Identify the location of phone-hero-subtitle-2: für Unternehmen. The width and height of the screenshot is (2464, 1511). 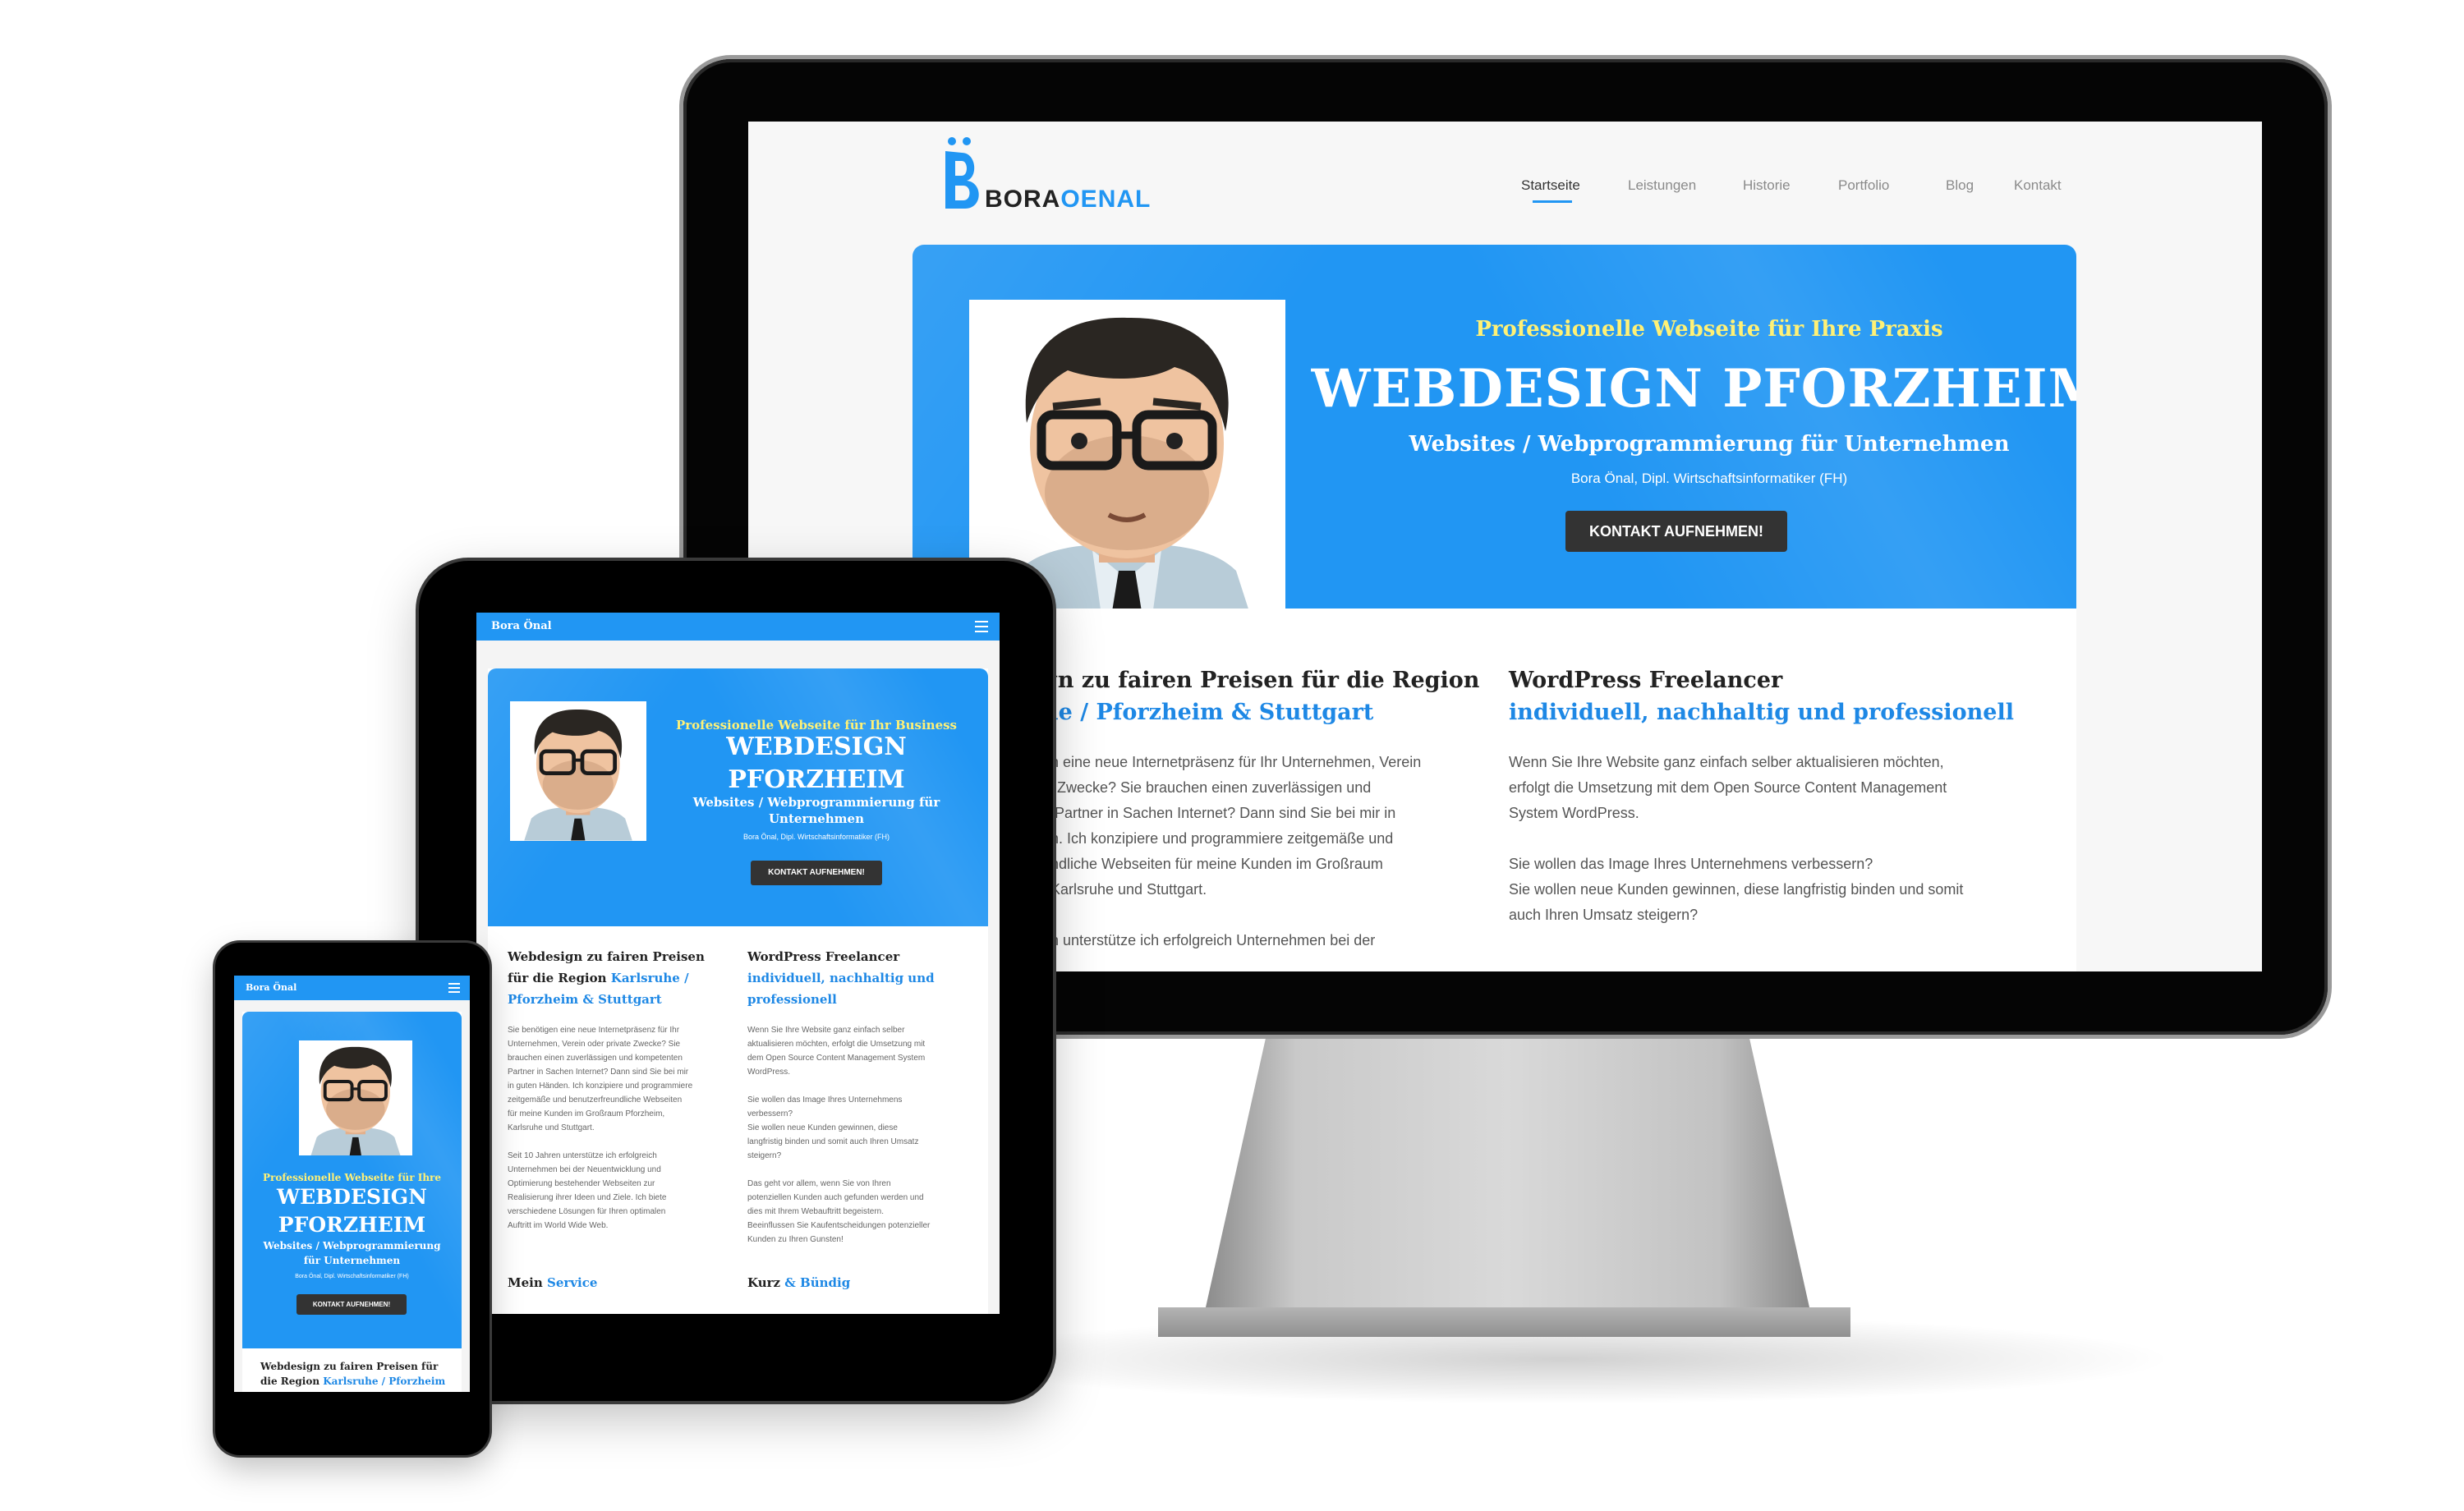
(352, 1260).